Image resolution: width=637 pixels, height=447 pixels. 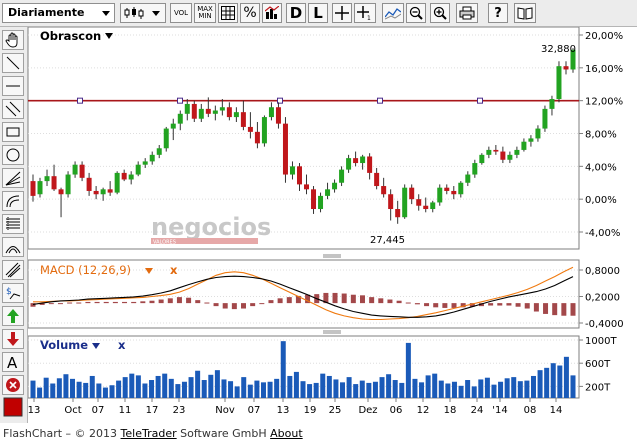 I want to click on gann-lines-icon, so click(x=13, y=270).